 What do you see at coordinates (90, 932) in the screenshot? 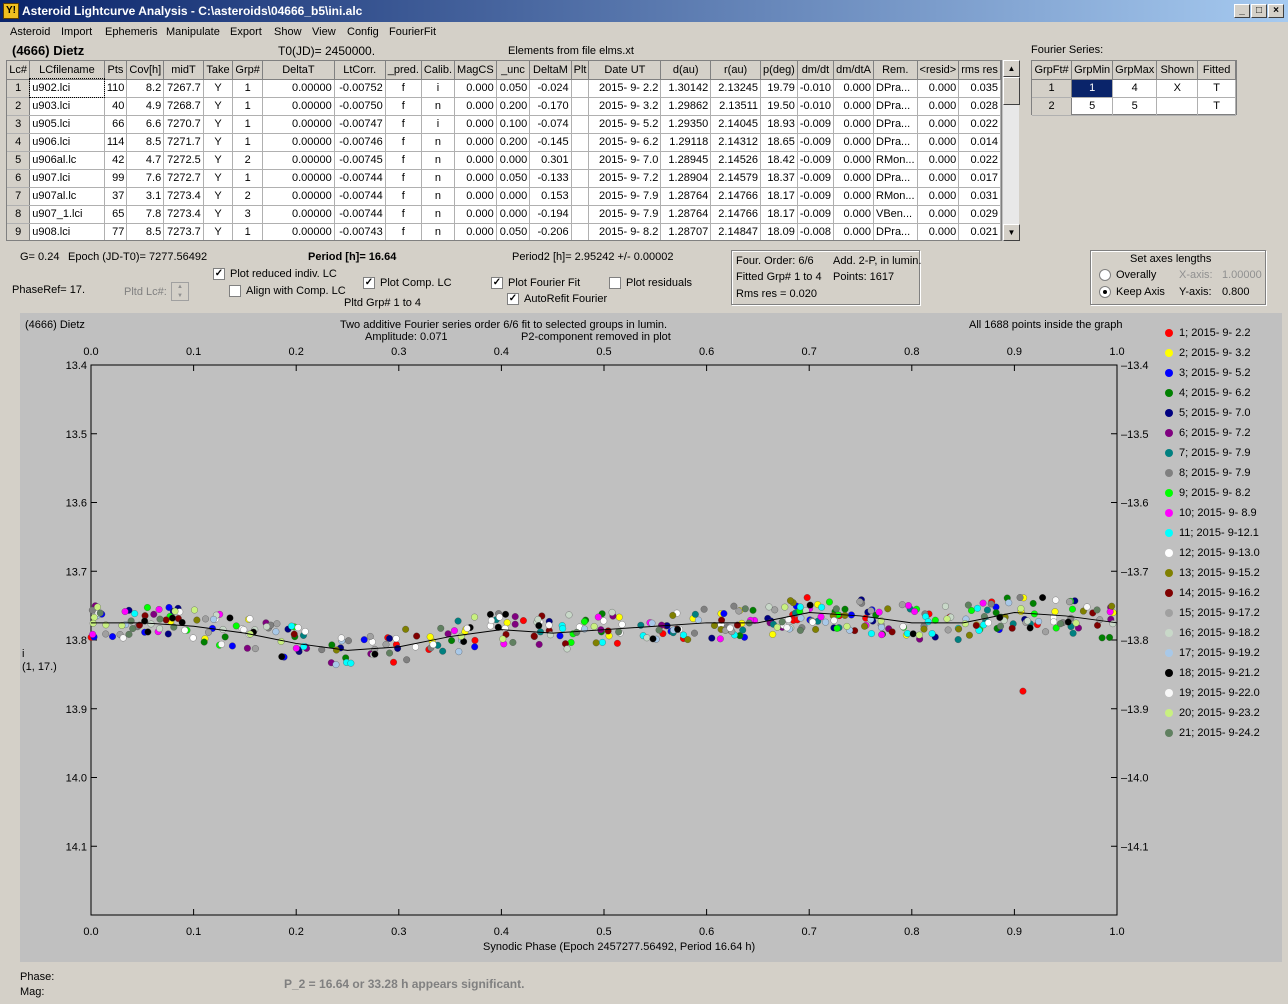
I see `x-tick-label: 0.0` at bounding box center [90, 932].